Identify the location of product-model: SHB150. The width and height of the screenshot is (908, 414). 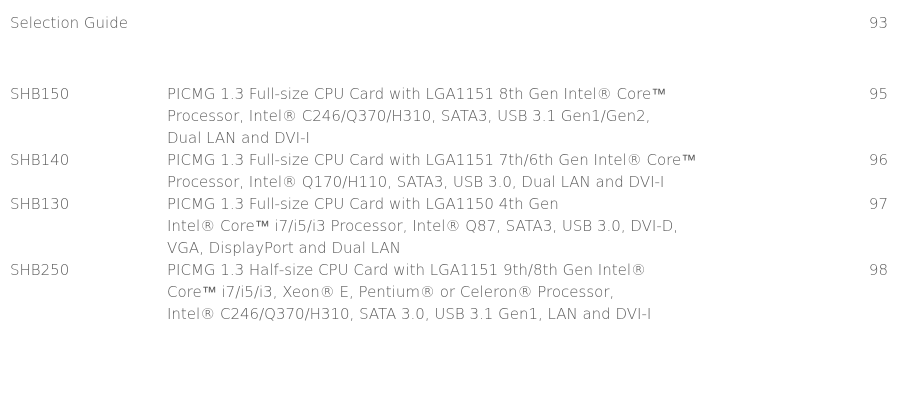
(40, 94).